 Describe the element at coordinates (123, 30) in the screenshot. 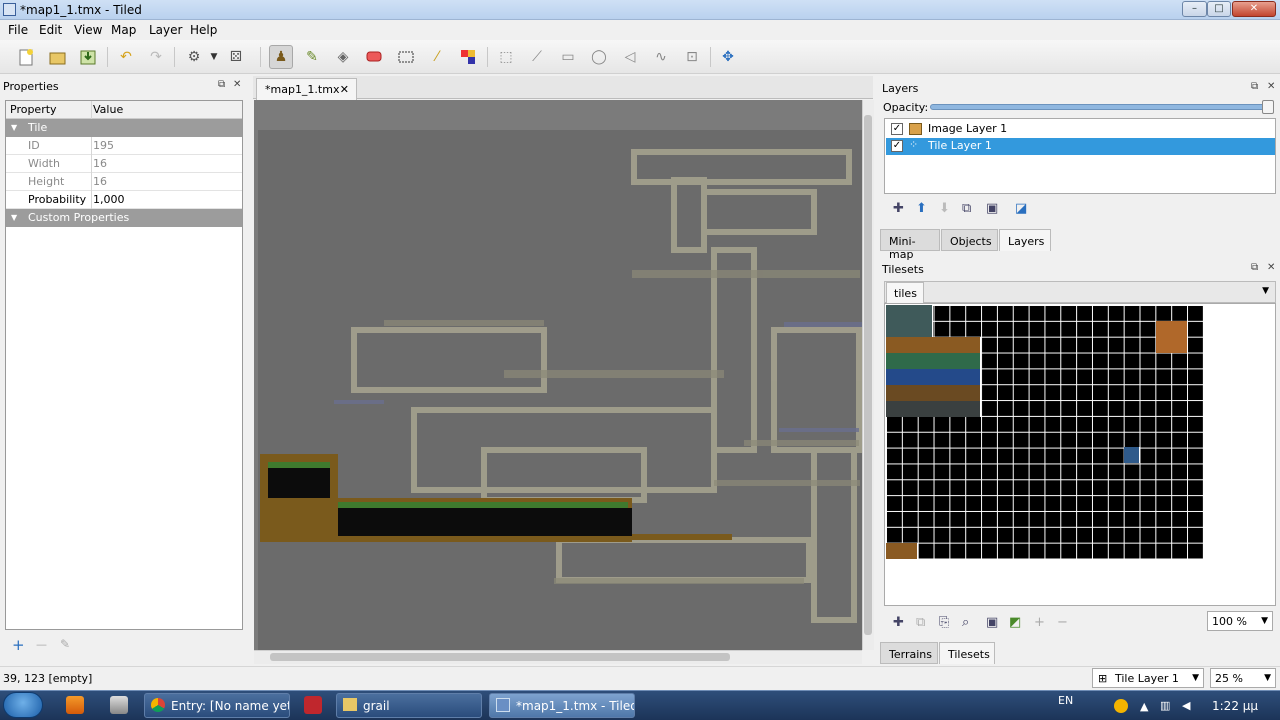

I see `menu-map: Map` at that location.